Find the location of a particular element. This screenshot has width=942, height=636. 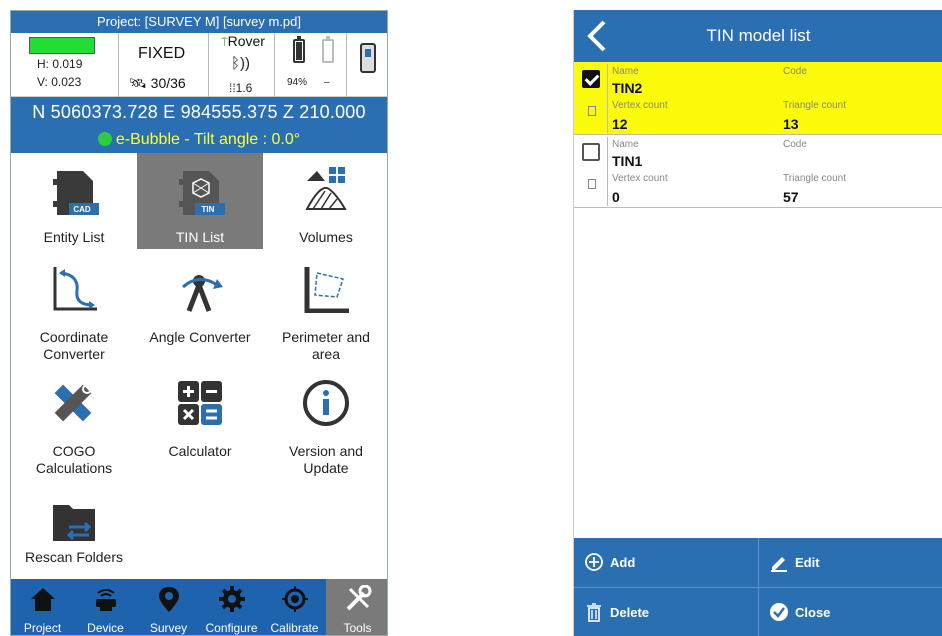

bubble-status-icon is located at coordinates (104, 139).